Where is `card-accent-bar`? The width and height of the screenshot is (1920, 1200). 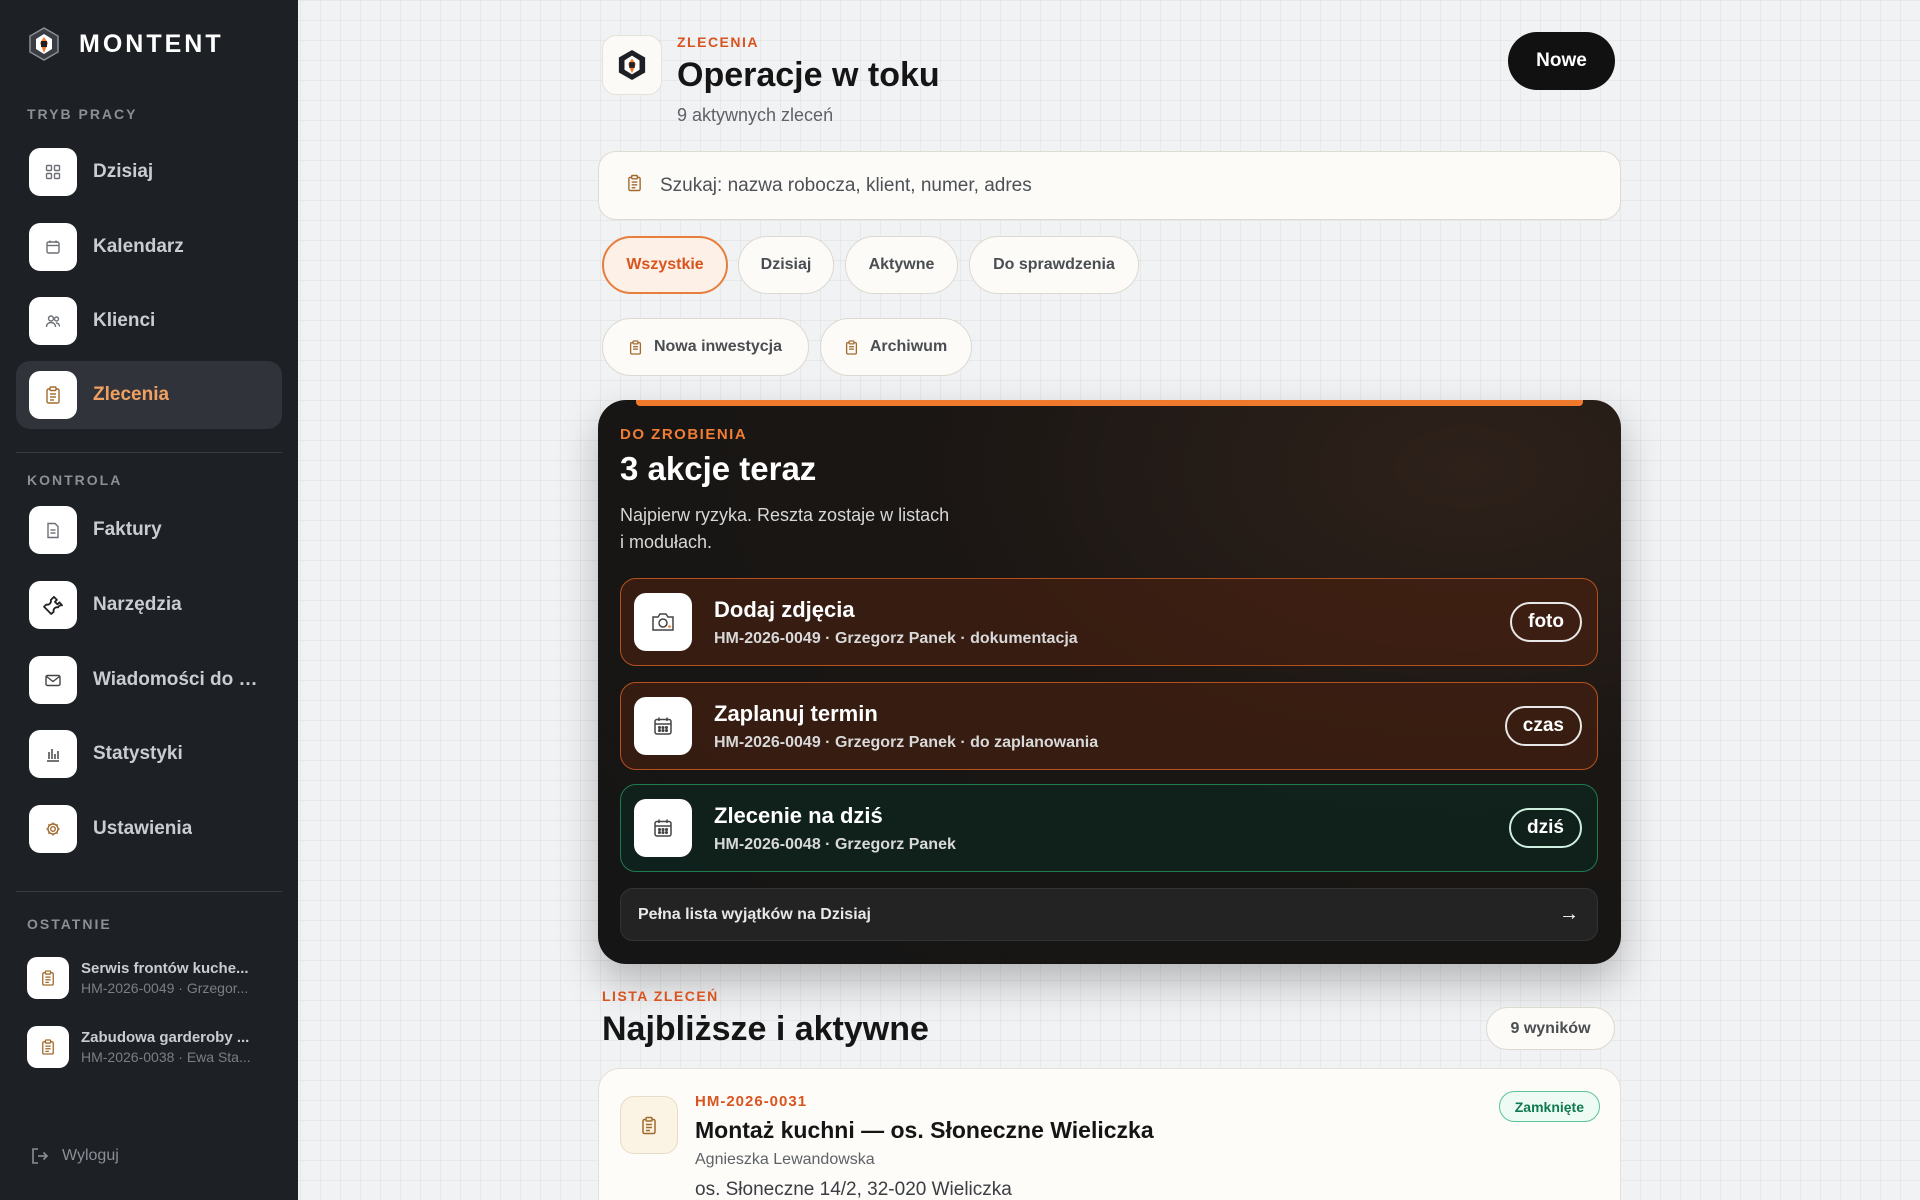
card-accent-bar is located at coordinates (1109, 403).